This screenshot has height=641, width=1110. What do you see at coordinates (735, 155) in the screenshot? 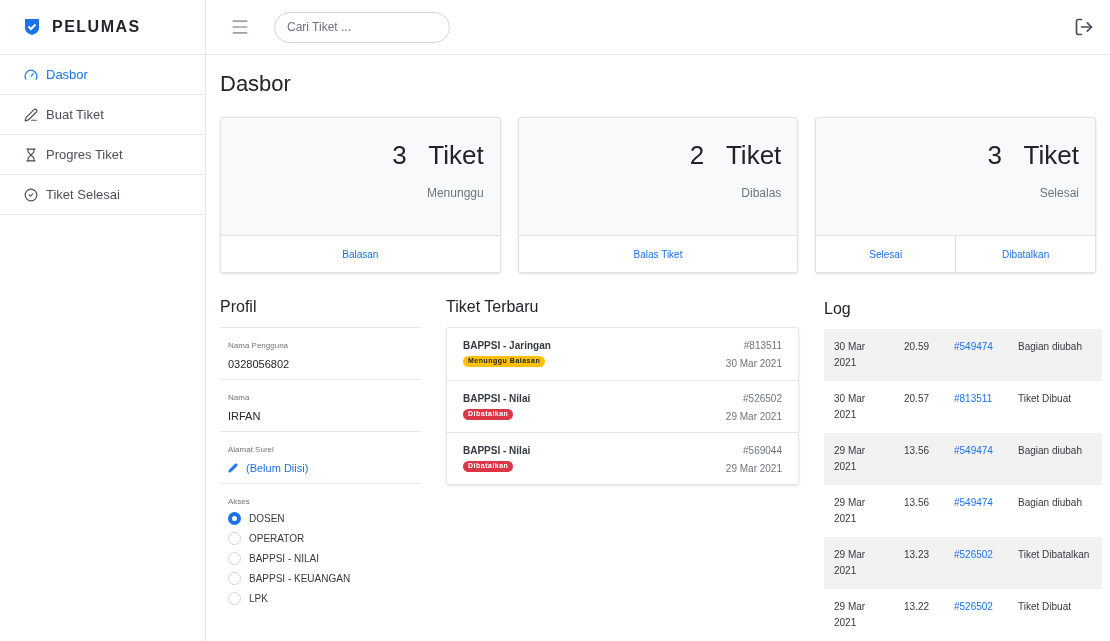
I see `stat-count: 2 Tiket` at bounding box center [735, 155].